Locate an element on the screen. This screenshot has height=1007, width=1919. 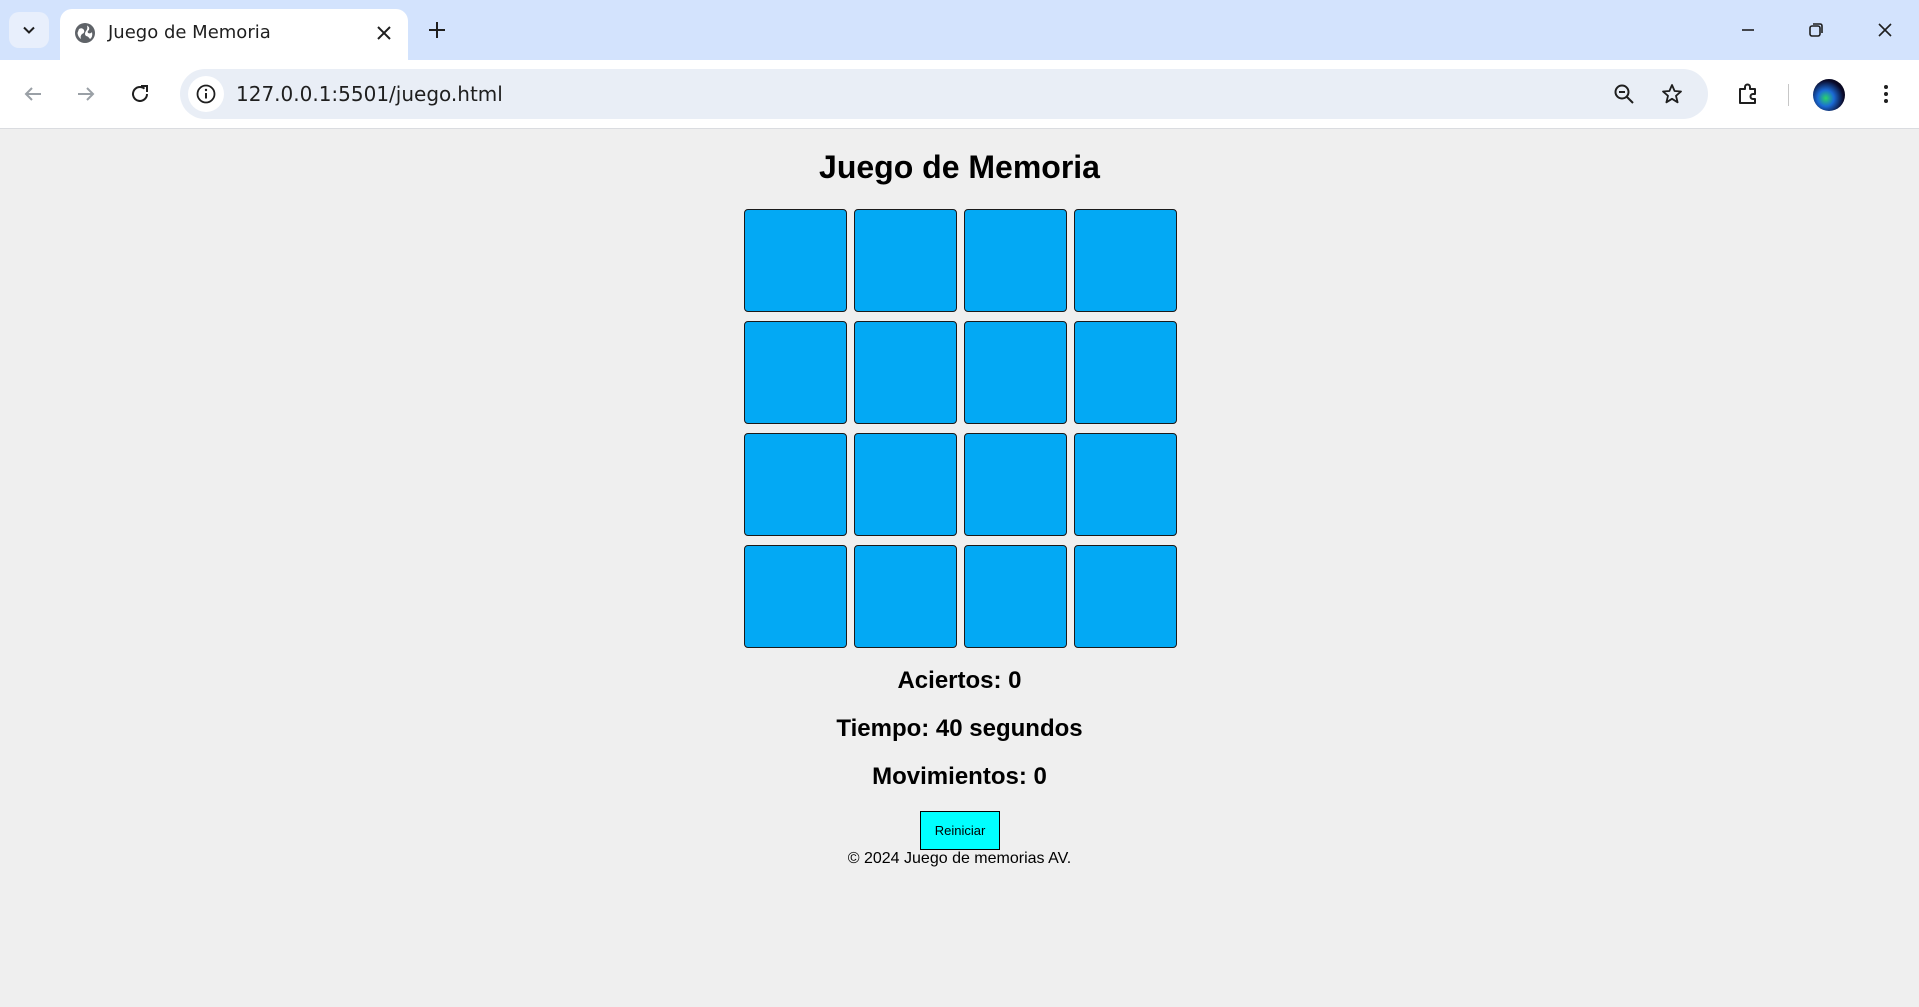
aciertos-counter: Aciertos: 0 is located at coordinates (959, 680).